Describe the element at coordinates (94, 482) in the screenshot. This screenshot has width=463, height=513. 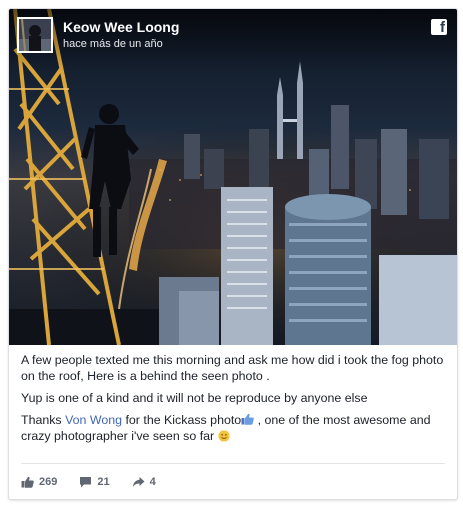
I see `comment-count: 21` at that location.